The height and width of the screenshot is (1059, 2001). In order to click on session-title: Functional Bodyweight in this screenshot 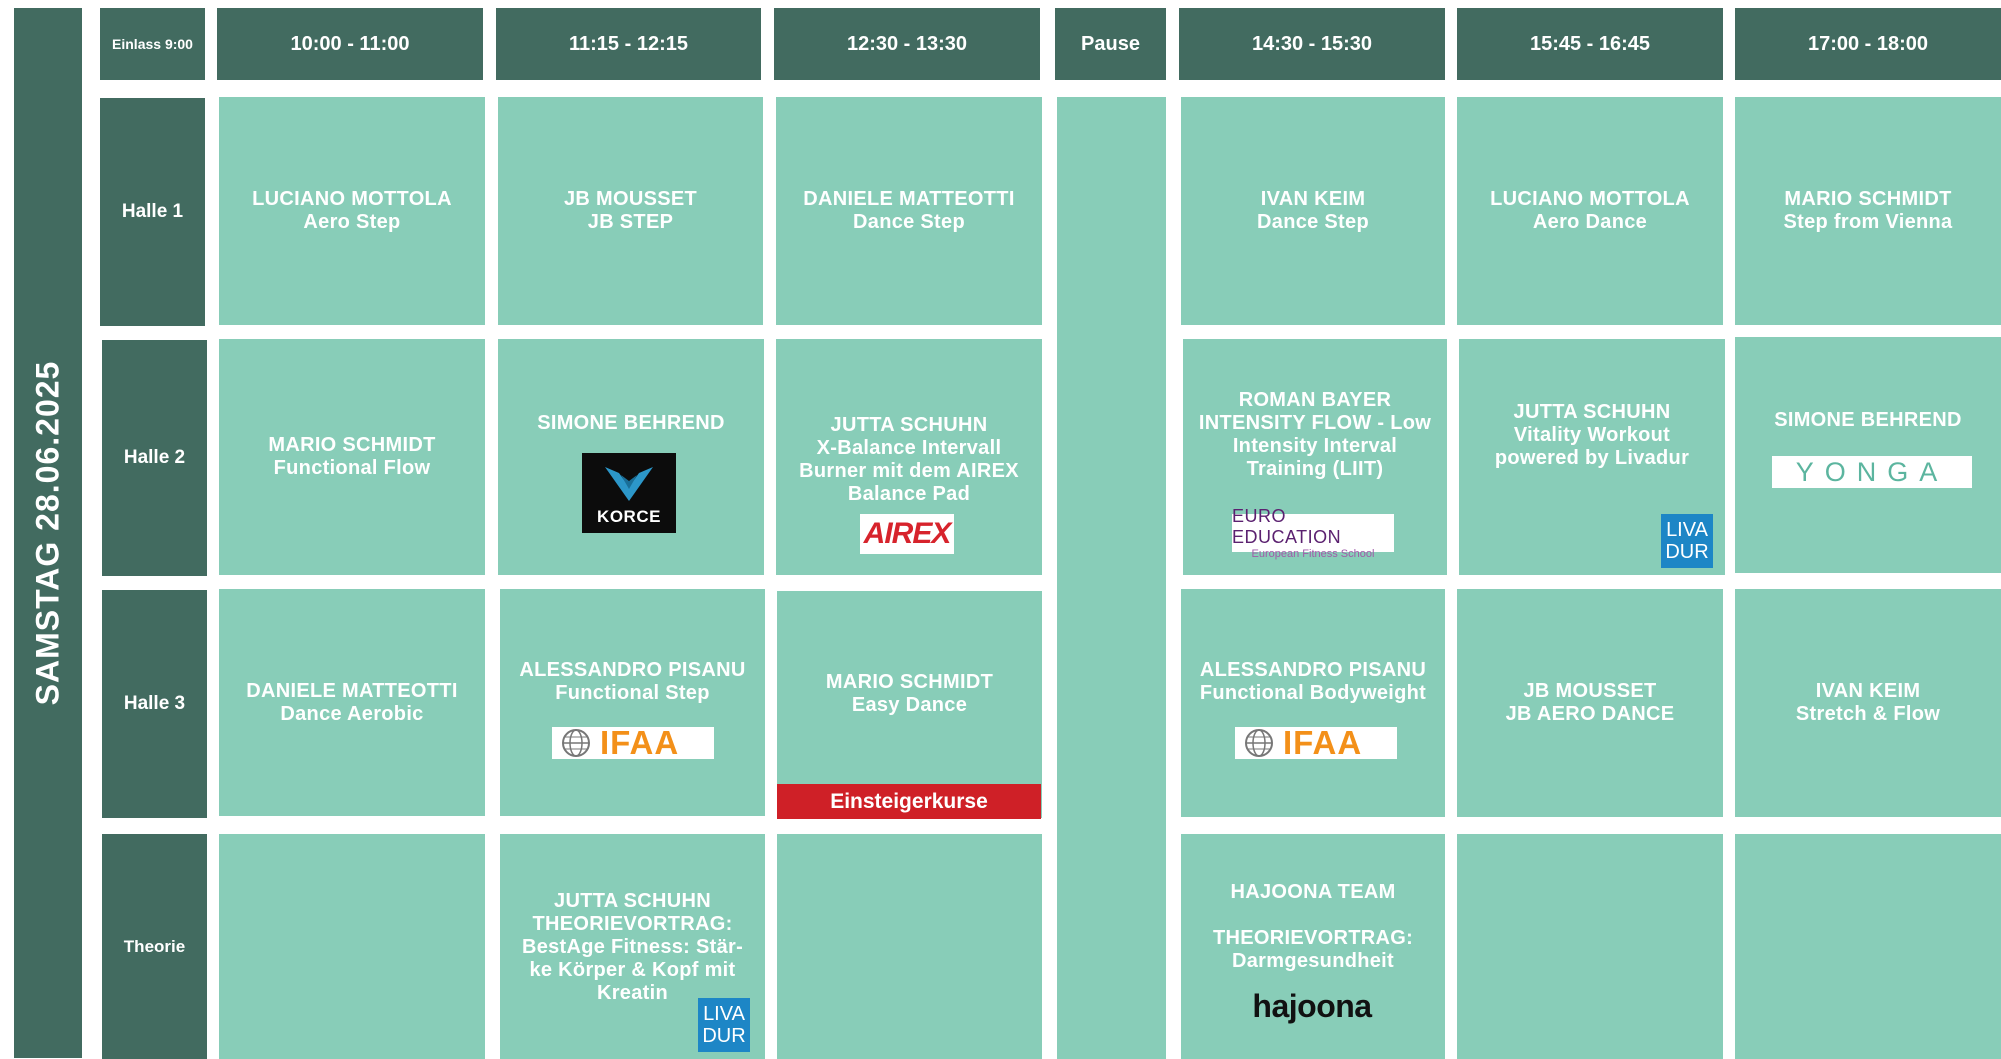, I will do `click(1313, 693)`.